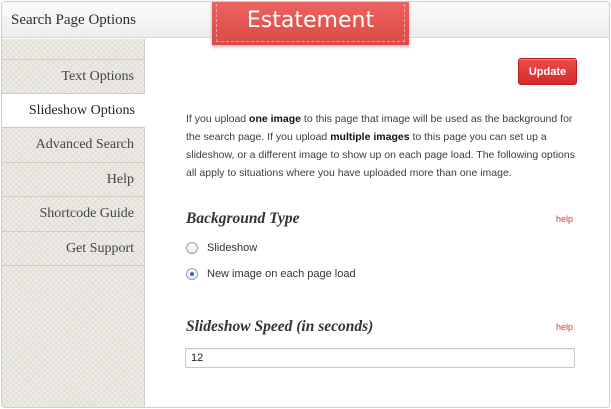 The width and height of the screenshot is (611, 409). Describe the element at coordinates (280, 326) in the screenshot. I see `slideshow-speed-title: Slideshow Speed (in seconds)` at that location.